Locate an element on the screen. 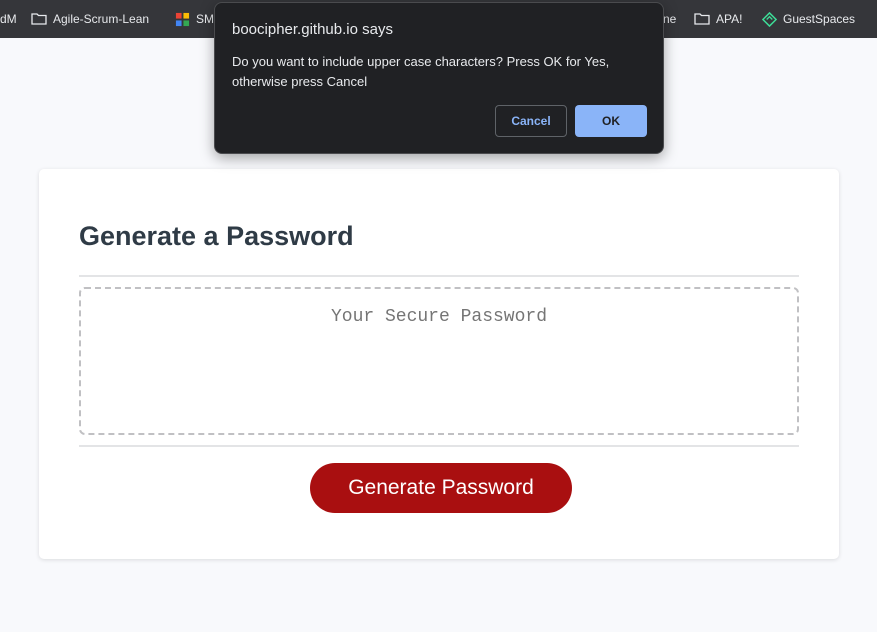  bookmark-label: SM is located at coordinates (205, 19).